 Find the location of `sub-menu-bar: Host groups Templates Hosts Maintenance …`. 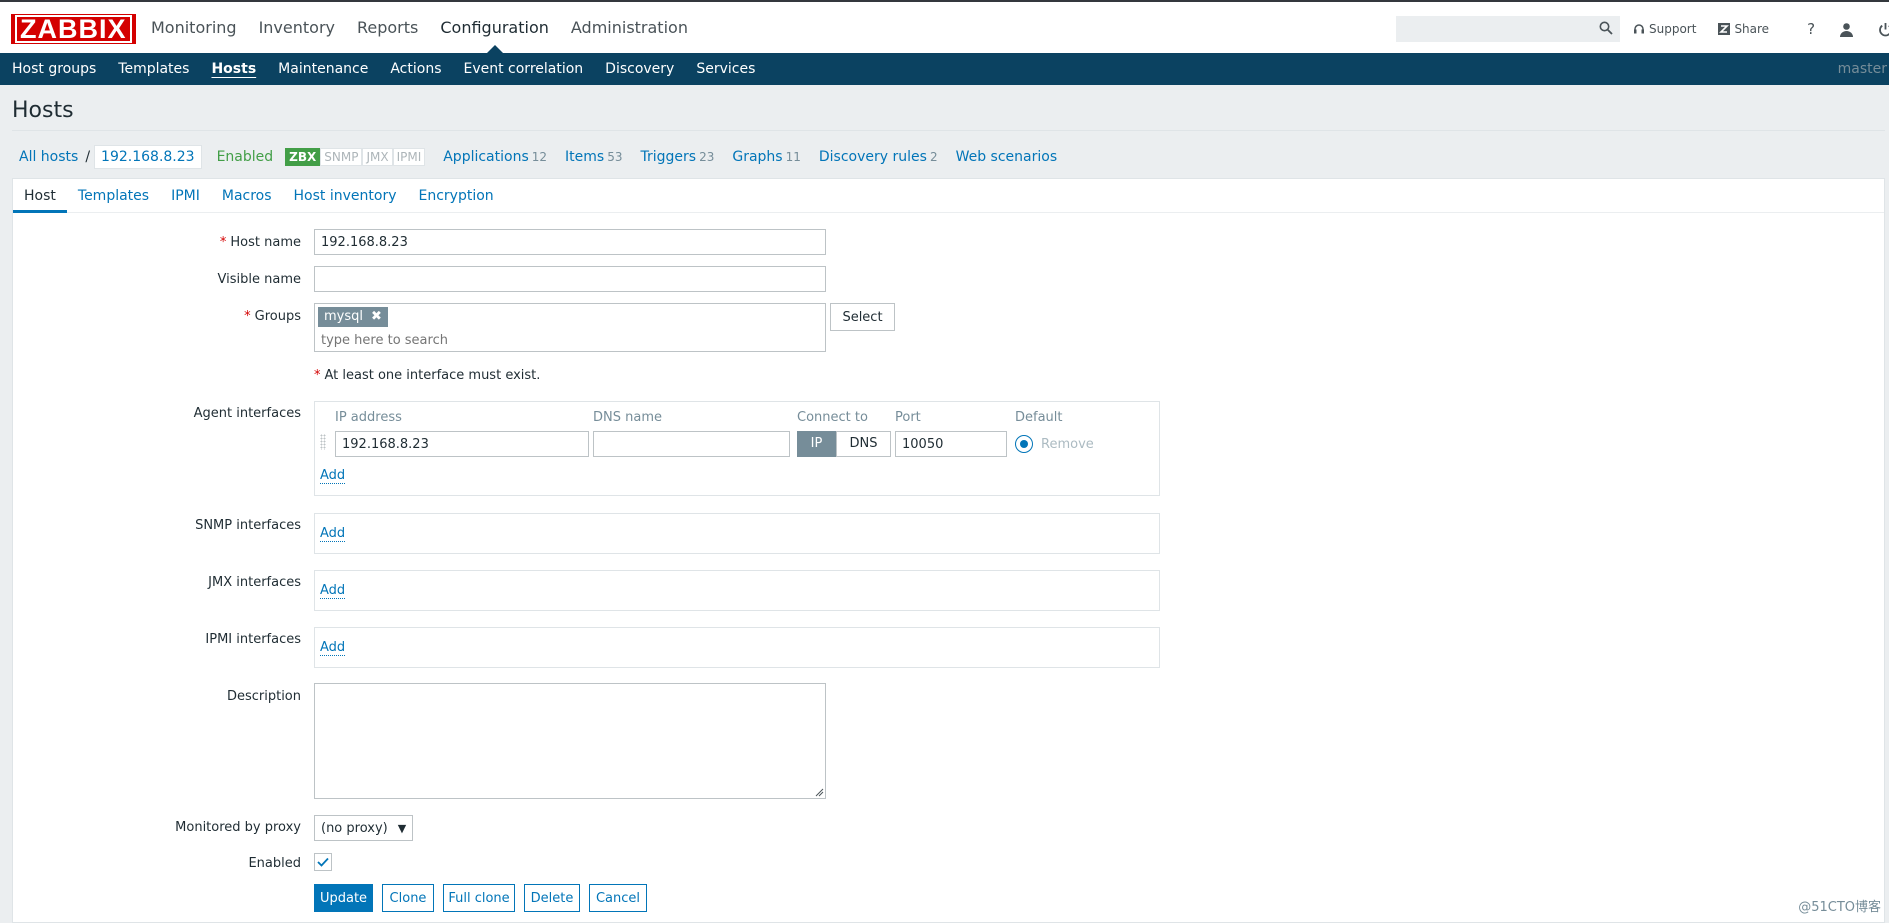

sub-menu-bar: Host groups Templates Hosts Maintenance … is located at coordinates (944, 69).